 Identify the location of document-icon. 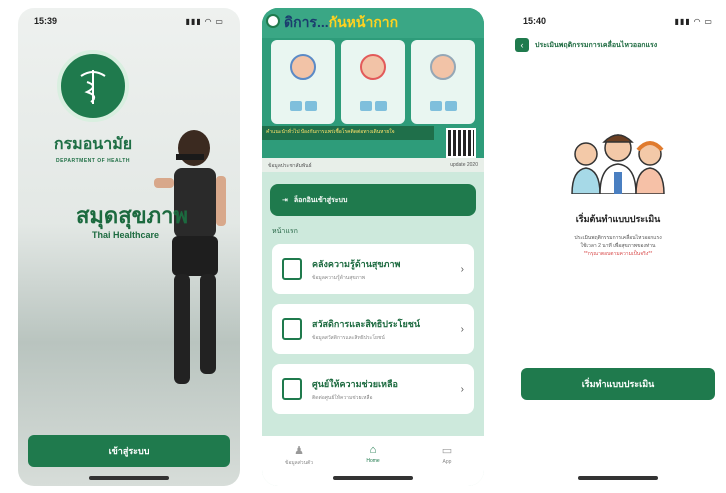
(292, 269).